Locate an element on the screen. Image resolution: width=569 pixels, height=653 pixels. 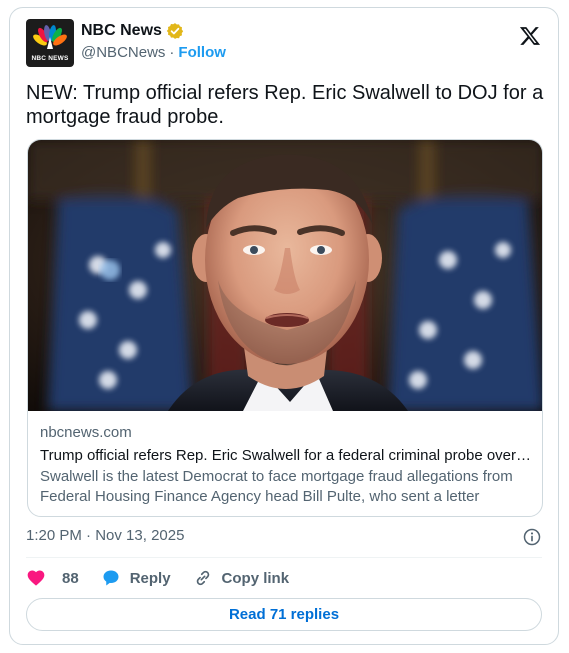
link-domain: nbcnews.com is located at coordinates (86, 432).